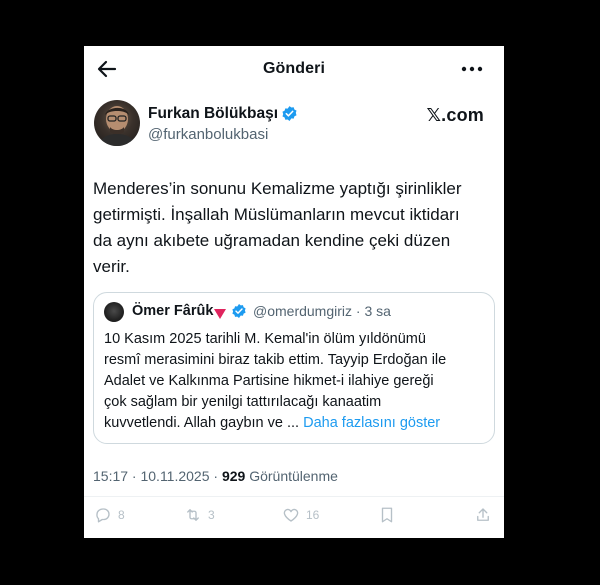  Describe the element at coordinates (291, 476) in the screenshot. I see `views-label: Görüntülenme` at that location.